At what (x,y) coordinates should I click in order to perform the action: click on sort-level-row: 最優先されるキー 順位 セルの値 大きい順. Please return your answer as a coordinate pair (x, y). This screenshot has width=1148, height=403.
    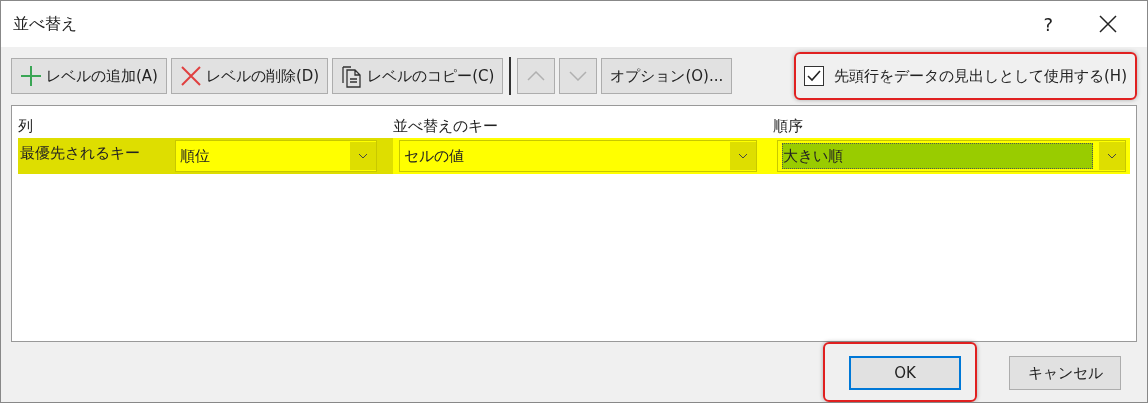
    Looking at the image, I should click on (574, 156).